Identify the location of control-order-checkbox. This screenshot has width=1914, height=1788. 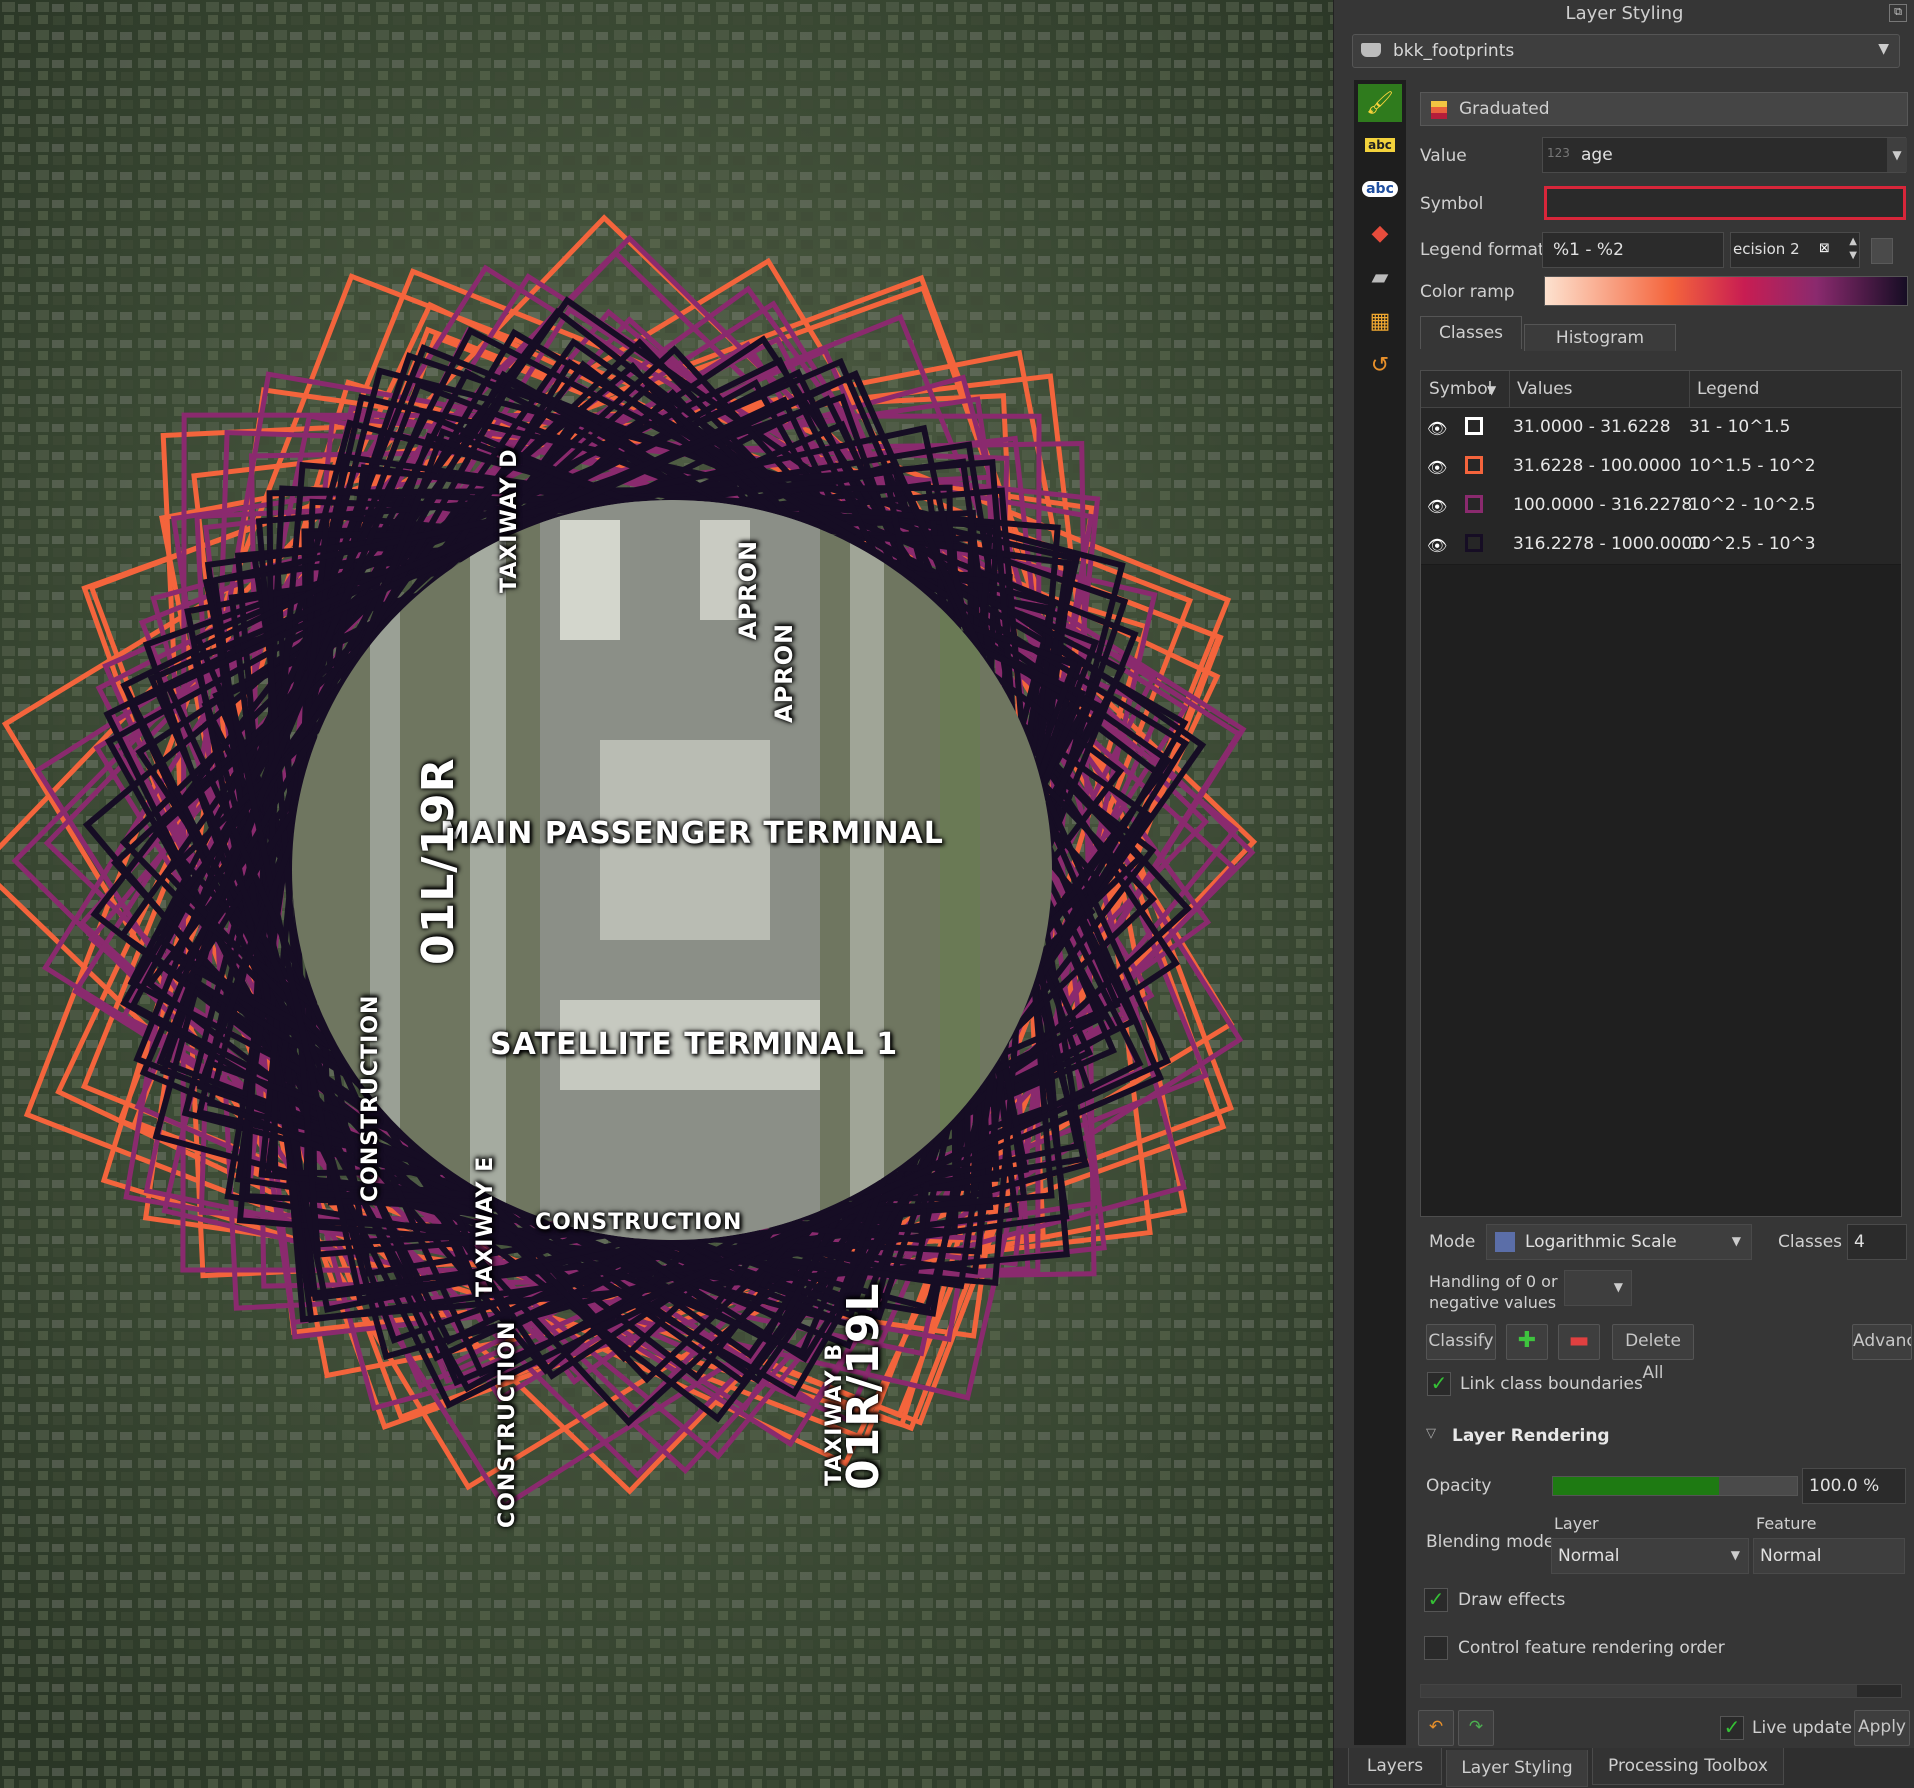
(1436, 1648).